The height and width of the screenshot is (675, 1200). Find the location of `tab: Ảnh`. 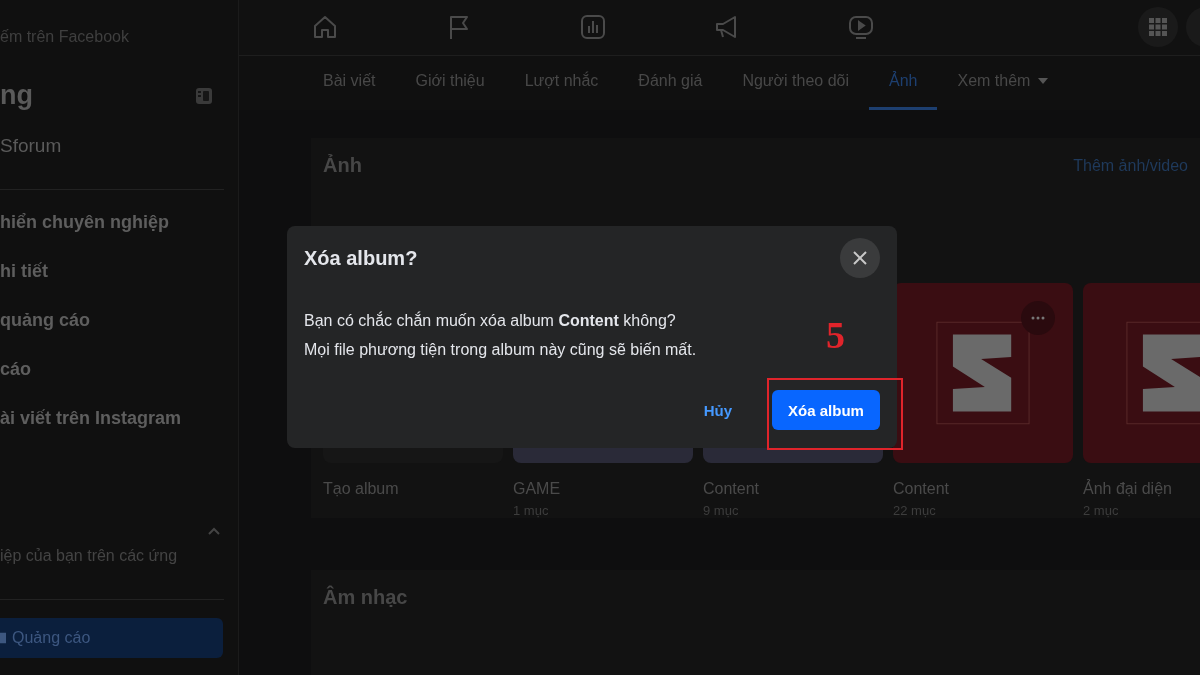

tab: Ảnh is located at coordinates (903, 83).